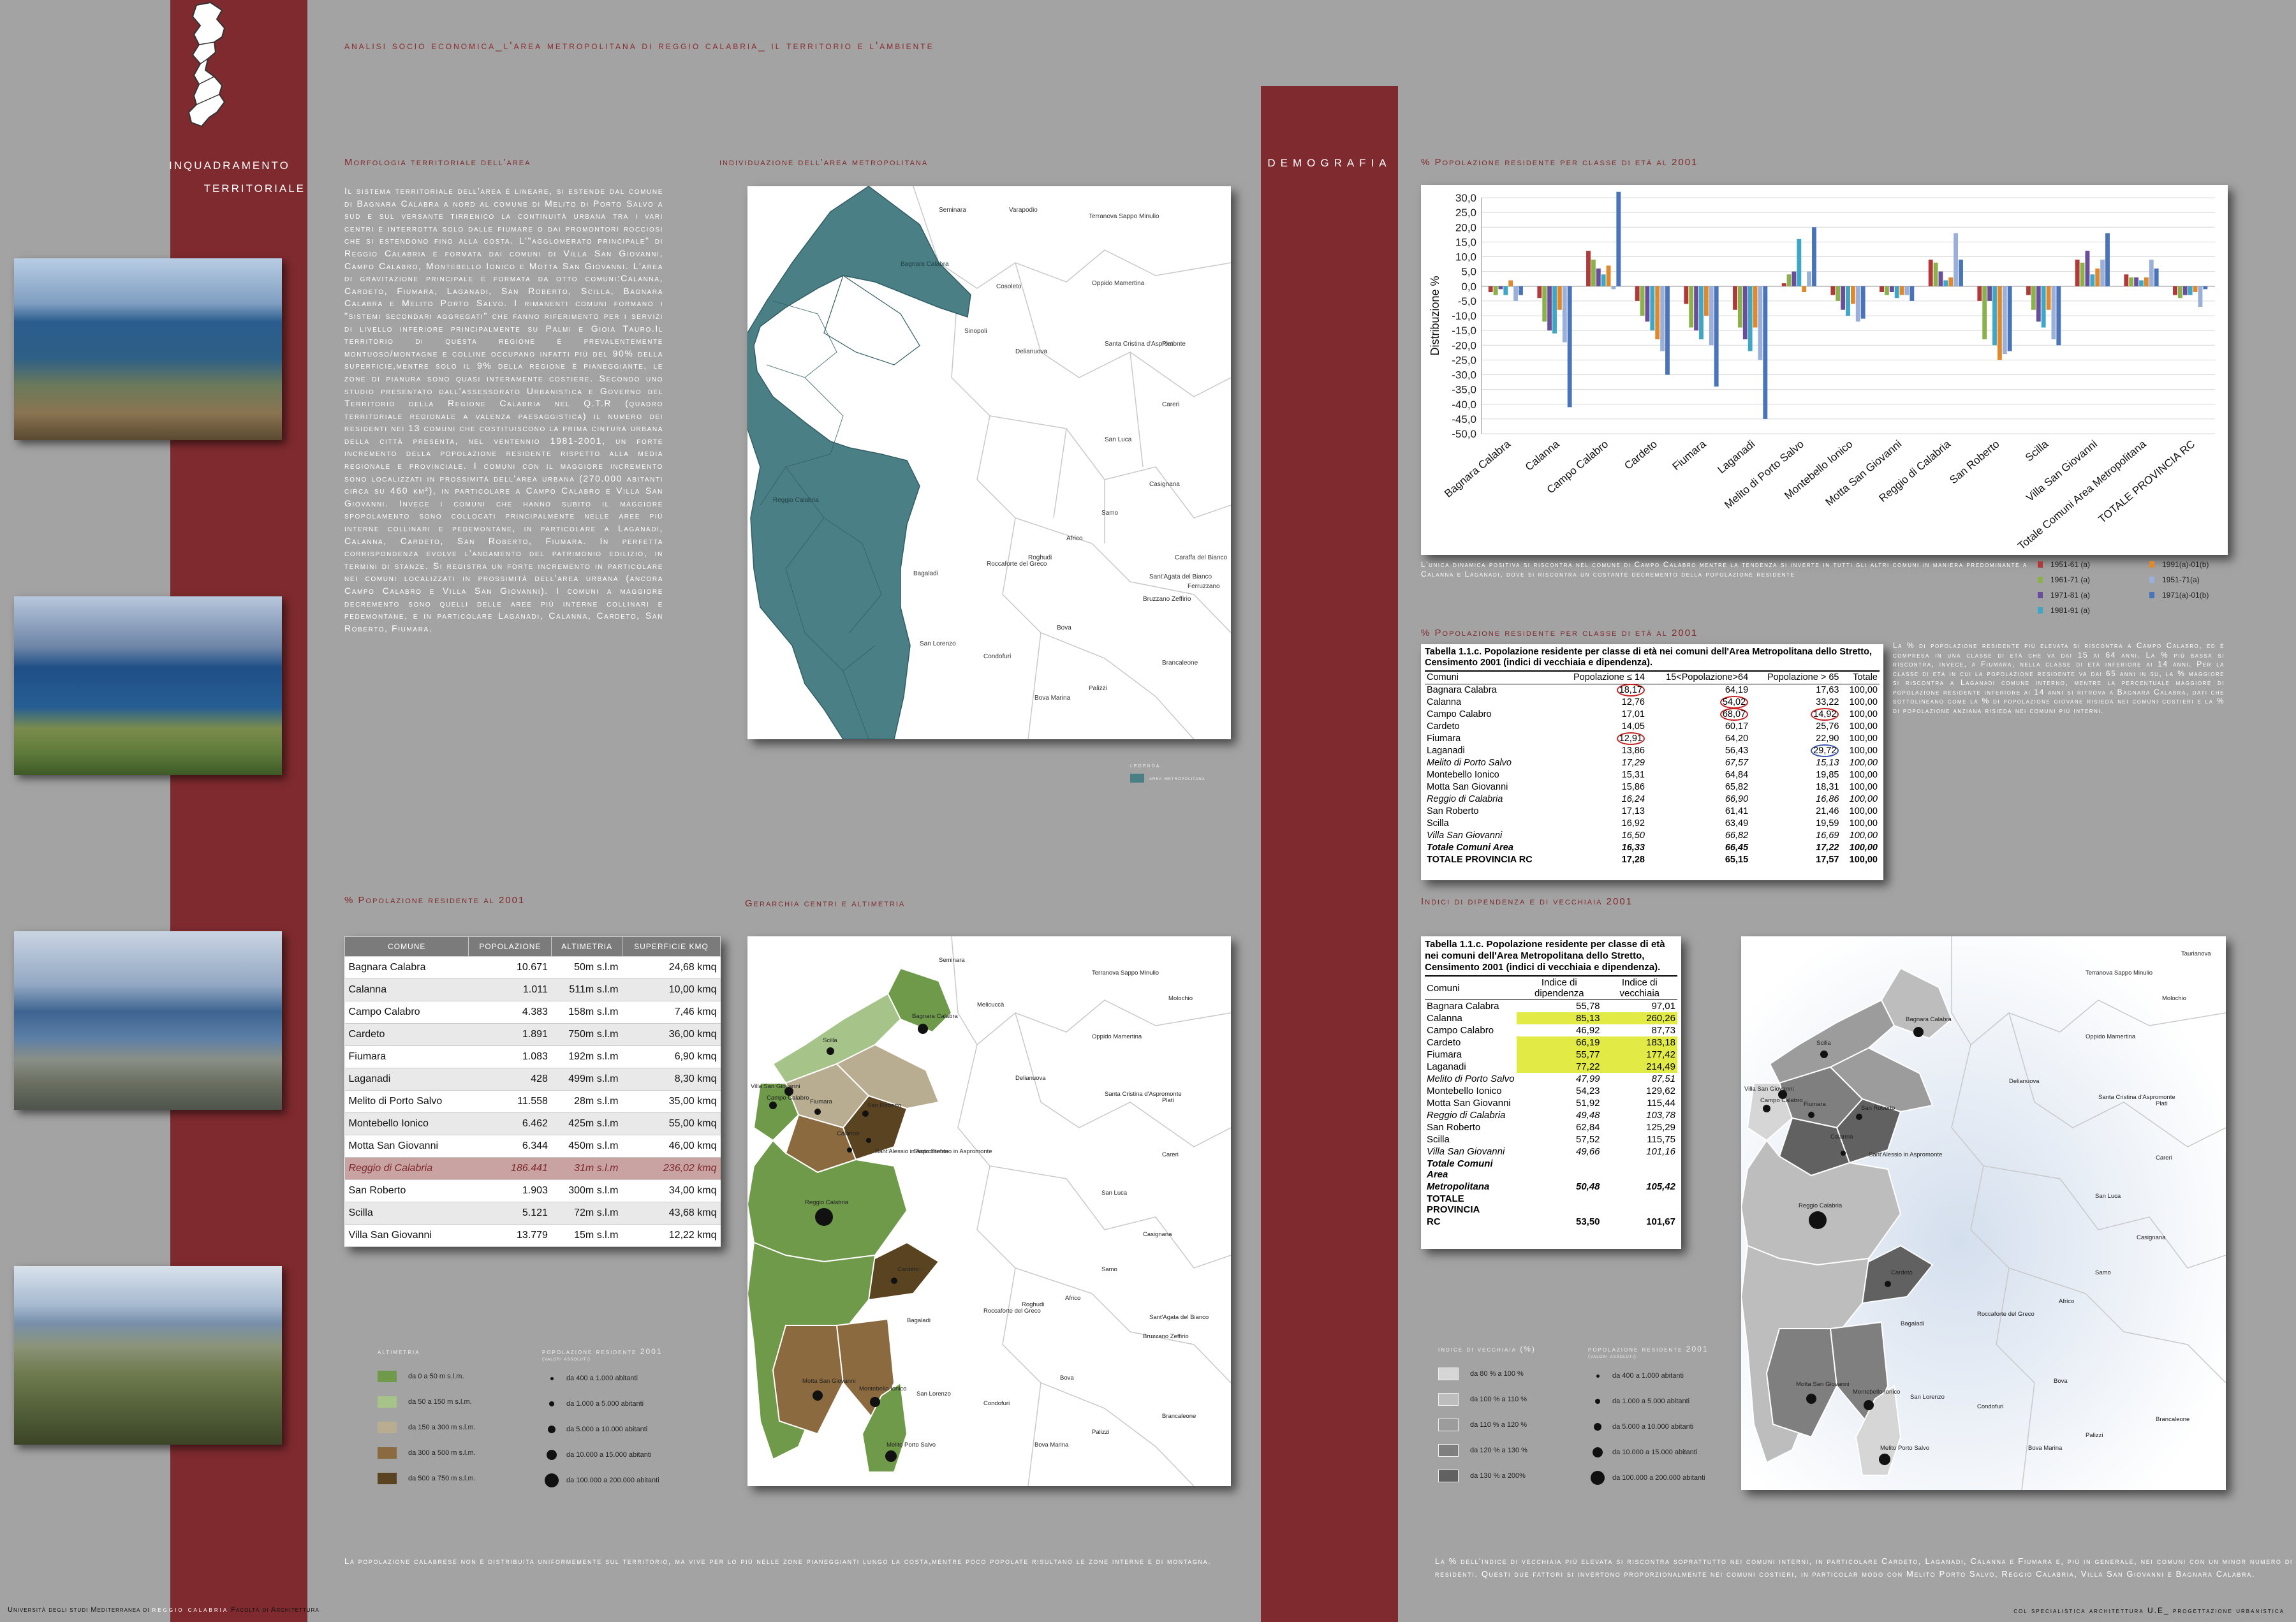 This screenshot has width=2296, height=1622. Describe the element at coordinates (406, 1169) in the screenshot. I see `pop-cell: Reggio di Calabria` at that location.